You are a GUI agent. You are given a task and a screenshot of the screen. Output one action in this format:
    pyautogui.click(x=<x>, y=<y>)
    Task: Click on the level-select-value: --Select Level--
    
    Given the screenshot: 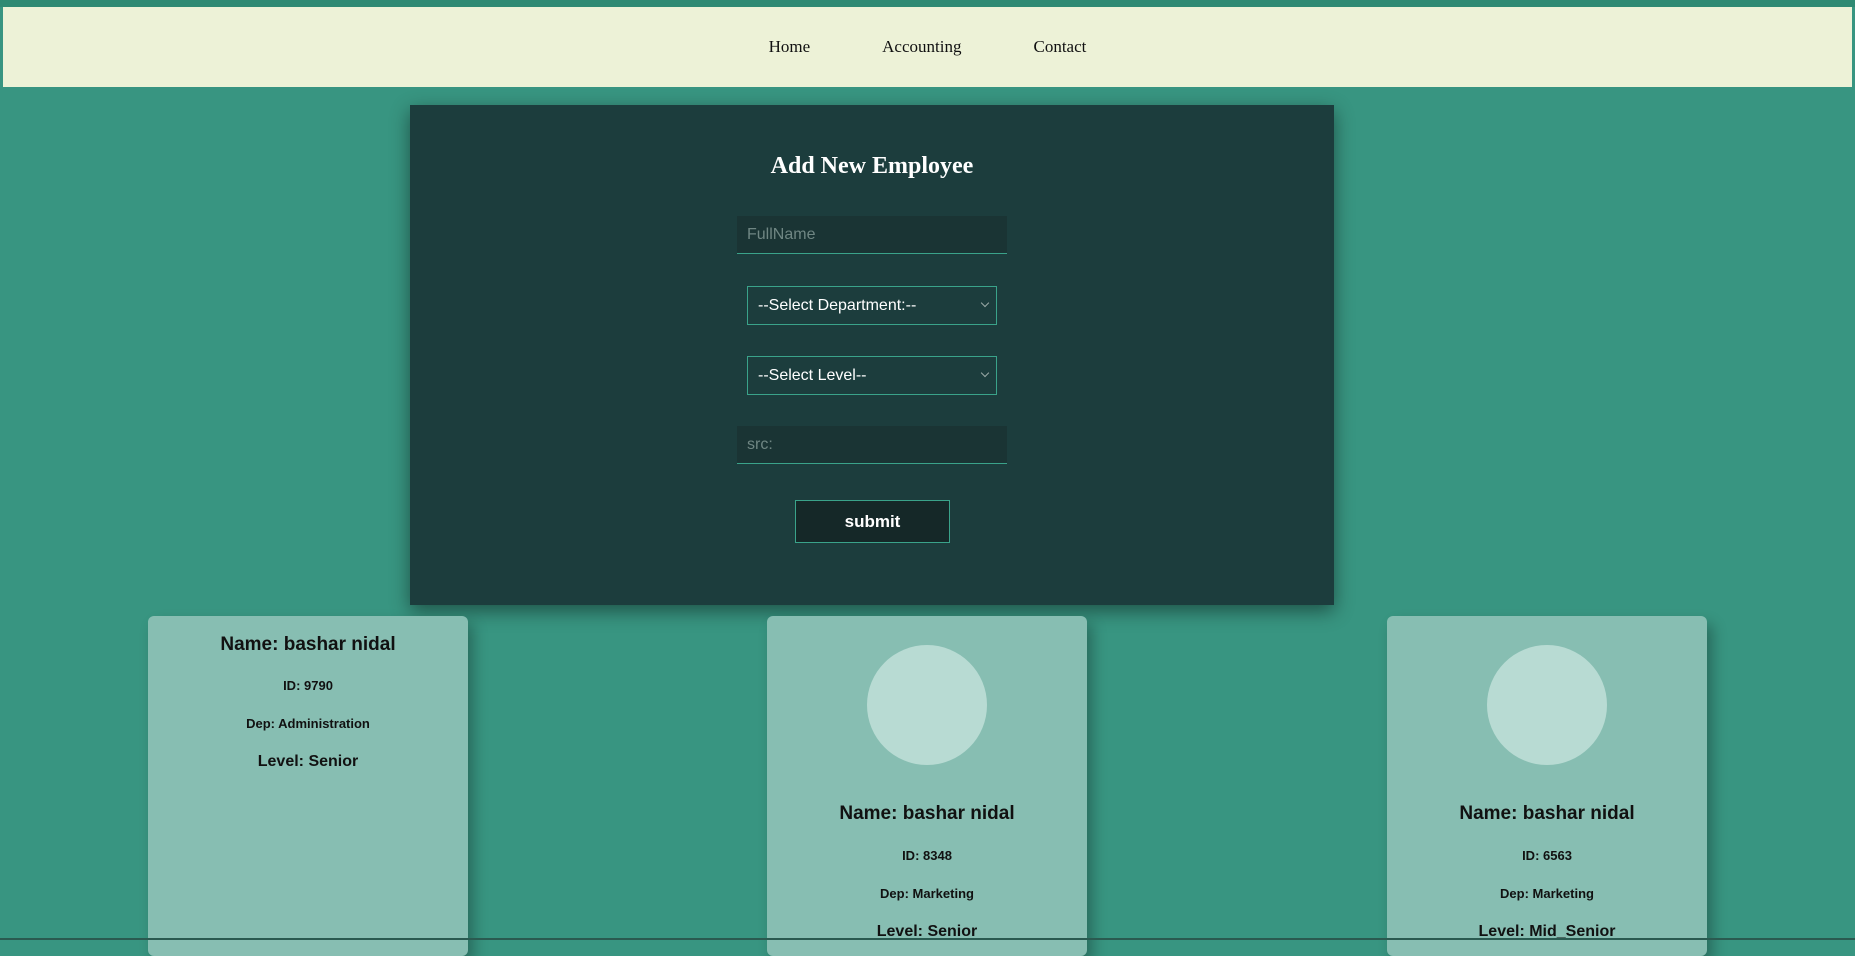 What is the action you would take?
    pyautogui.click(x=812, y=375)
    